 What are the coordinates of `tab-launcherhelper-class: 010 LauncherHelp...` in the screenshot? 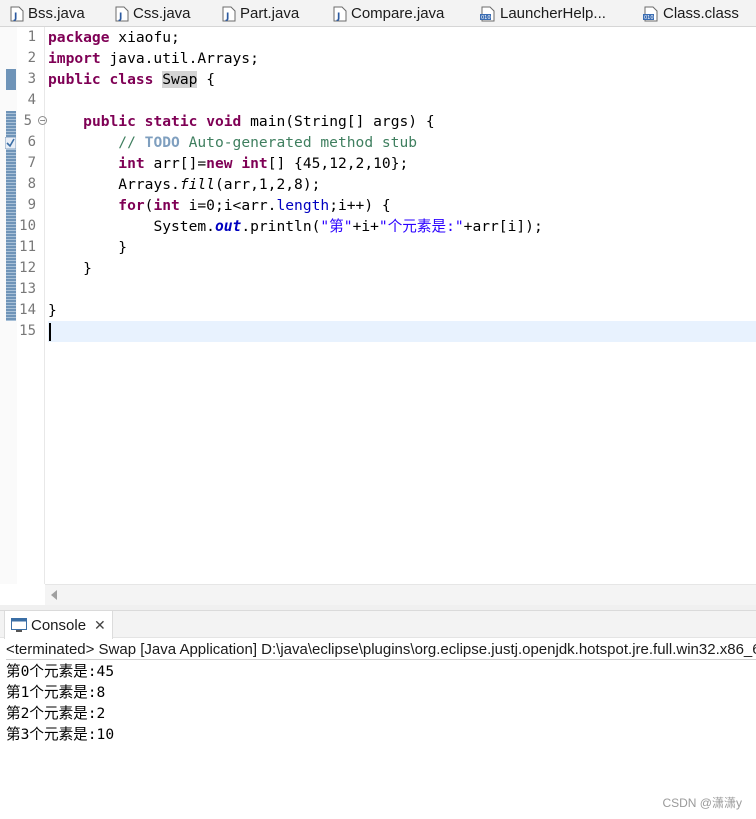 It's located at (543, 13).